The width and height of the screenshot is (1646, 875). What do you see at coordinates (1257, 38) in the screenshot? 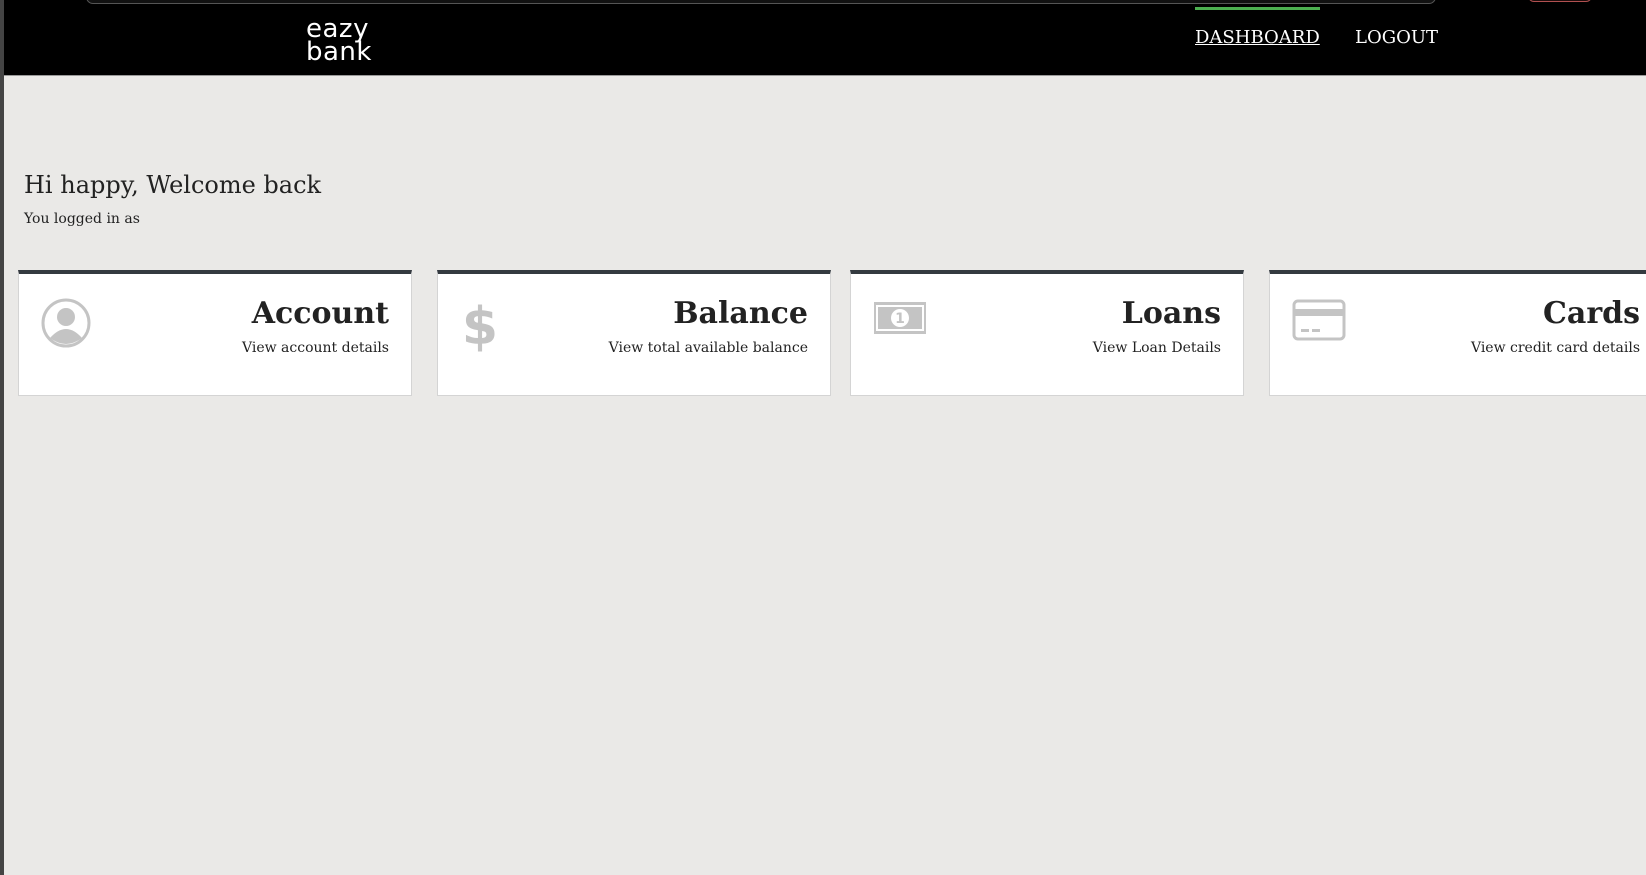
I see `nav-dashboard-link: DASHBOARD` at bounding box center [1257, 38].